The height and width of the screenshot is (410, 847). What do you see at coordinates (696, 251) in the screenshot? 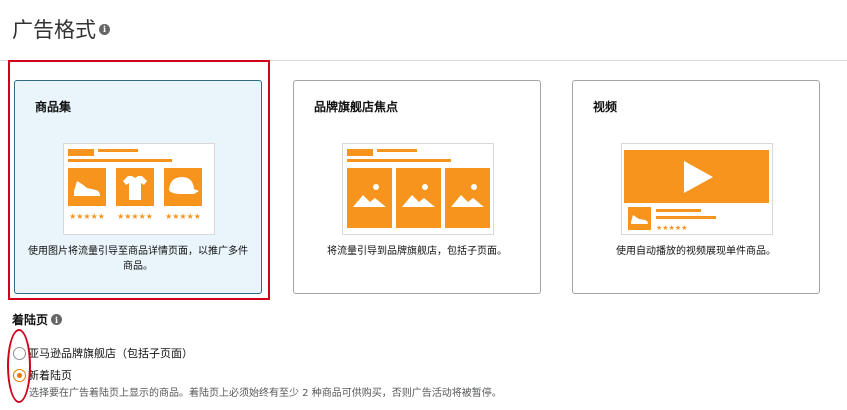
I see `card-description: 使用自动播放的视频展现单件商品。` at bounding box center [696, 251].